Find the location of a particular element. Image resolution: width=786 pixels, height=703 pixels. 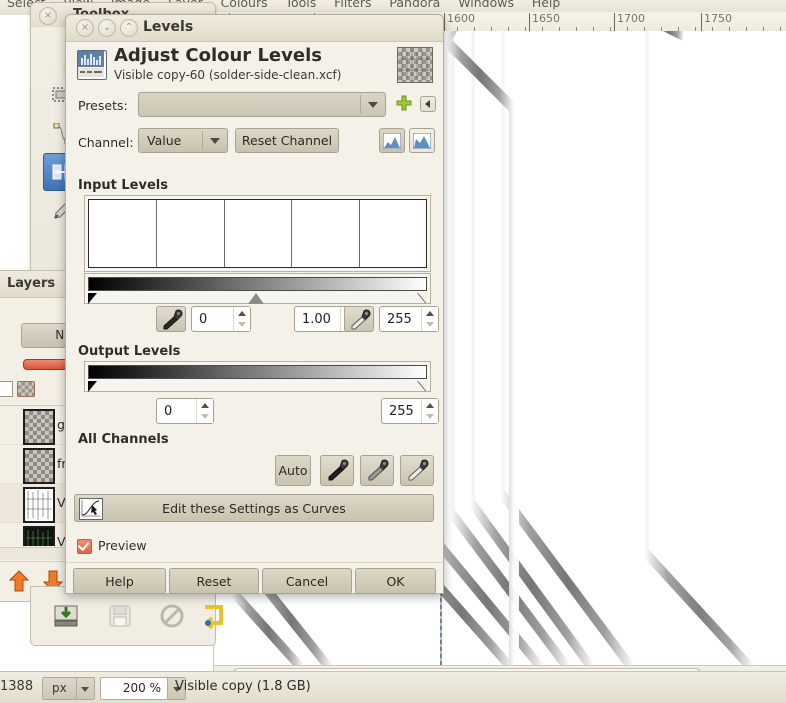

output-levels-title: Output Levels is located at coordinates (129, 351).